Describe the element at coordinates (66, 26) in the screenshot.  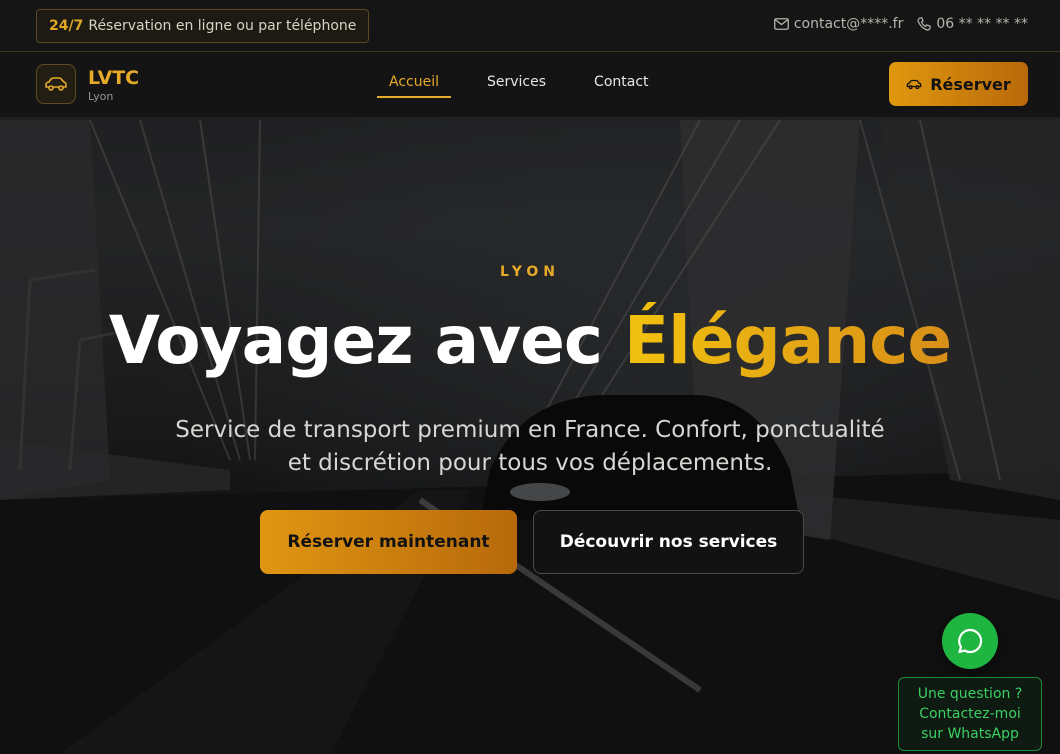
I see `availability-hours: 24/7` at that location.